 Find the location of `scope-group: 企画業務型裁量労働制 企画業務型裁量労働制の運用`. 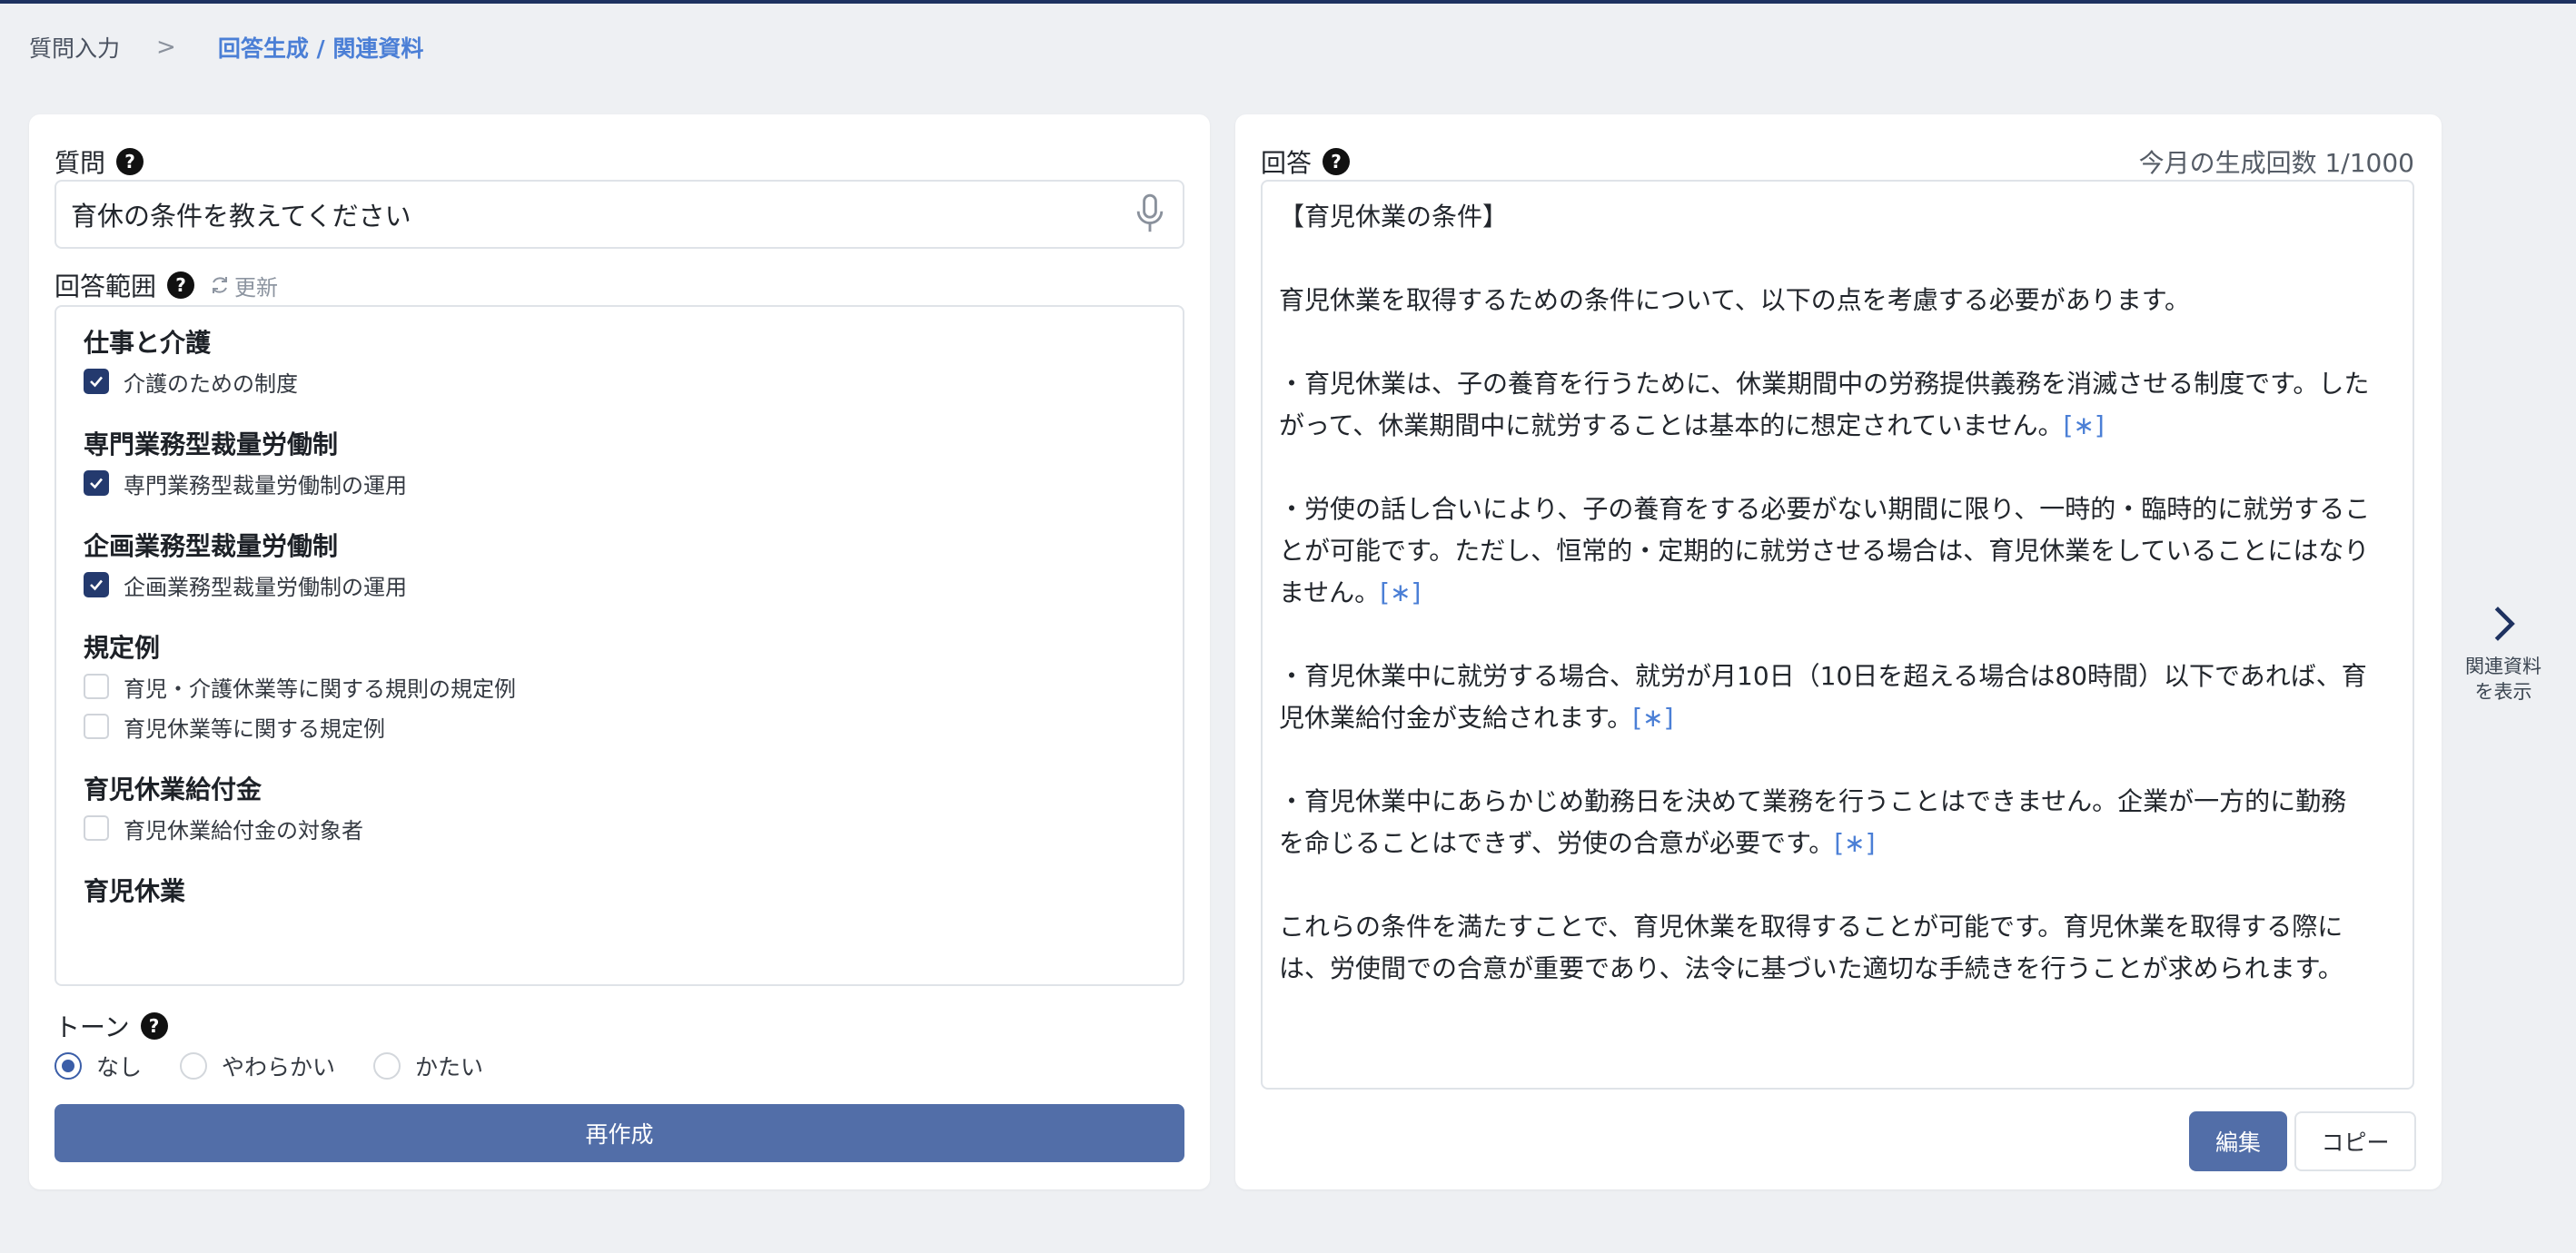

scope-group: 企画業務型裁量労働制 企画業務型裁量労働制の運用 is located at coordinates (619, 565).